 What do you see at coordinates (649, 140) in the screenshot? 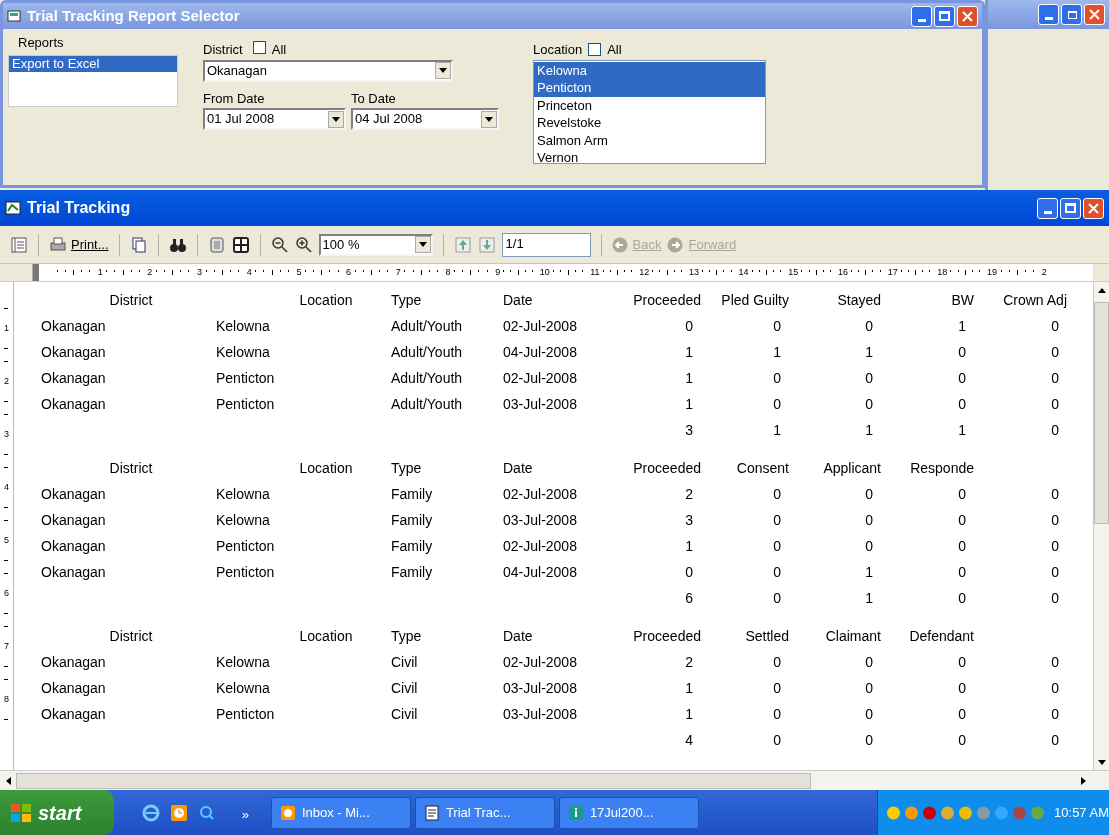
I see `location-item: Salmon Arm` at bounding box center [649, 140].